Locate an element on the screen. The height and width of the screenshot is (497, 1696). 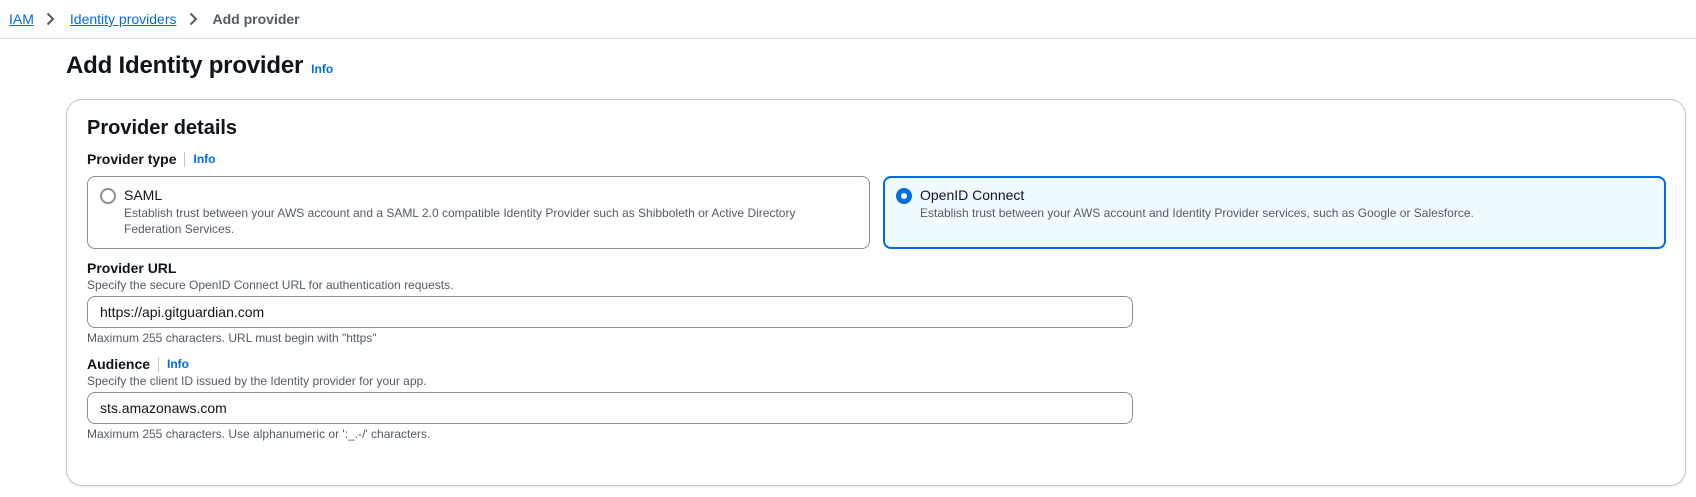
breadcrumb-link-identity-providers: Identity providers is located at coordinates (123, 19).